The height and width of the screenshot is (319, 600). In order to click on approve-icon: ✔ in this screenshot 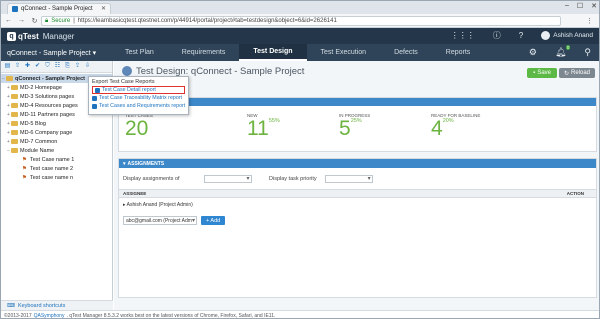, I will do `click(37, 66)`.